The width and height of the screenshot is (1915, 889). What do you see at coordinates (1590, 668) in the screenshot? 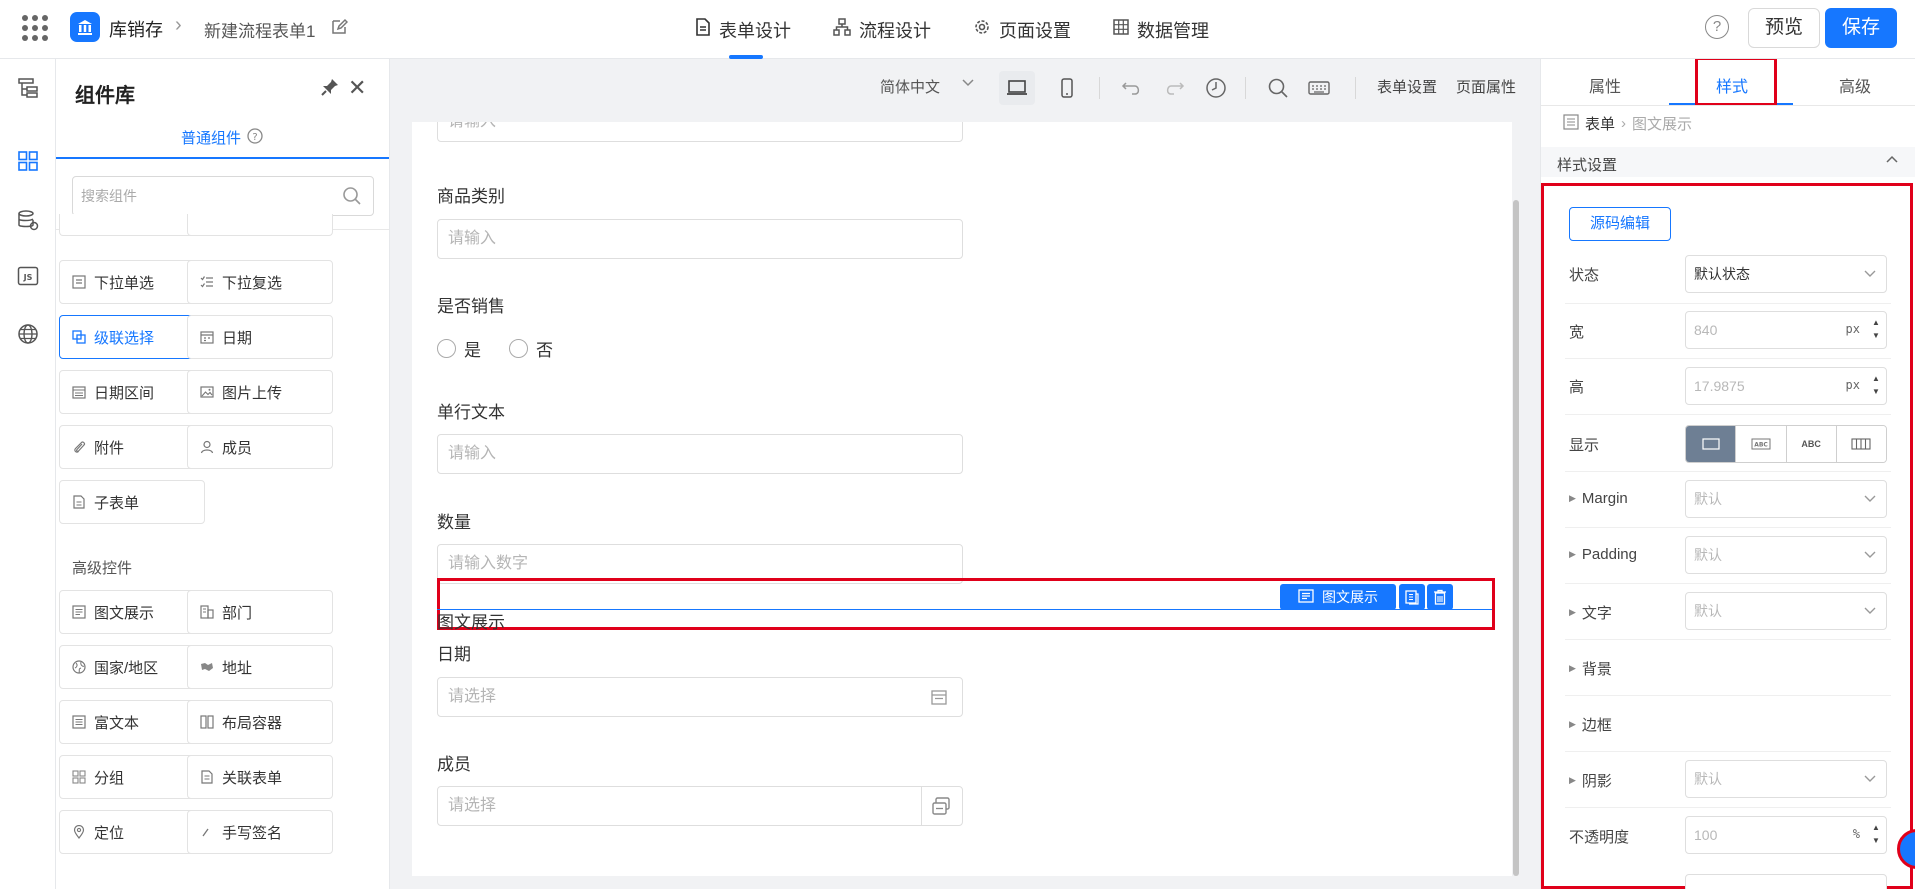
I see `background-expander: ▶ 背景` at bounding box center [1590, 668].